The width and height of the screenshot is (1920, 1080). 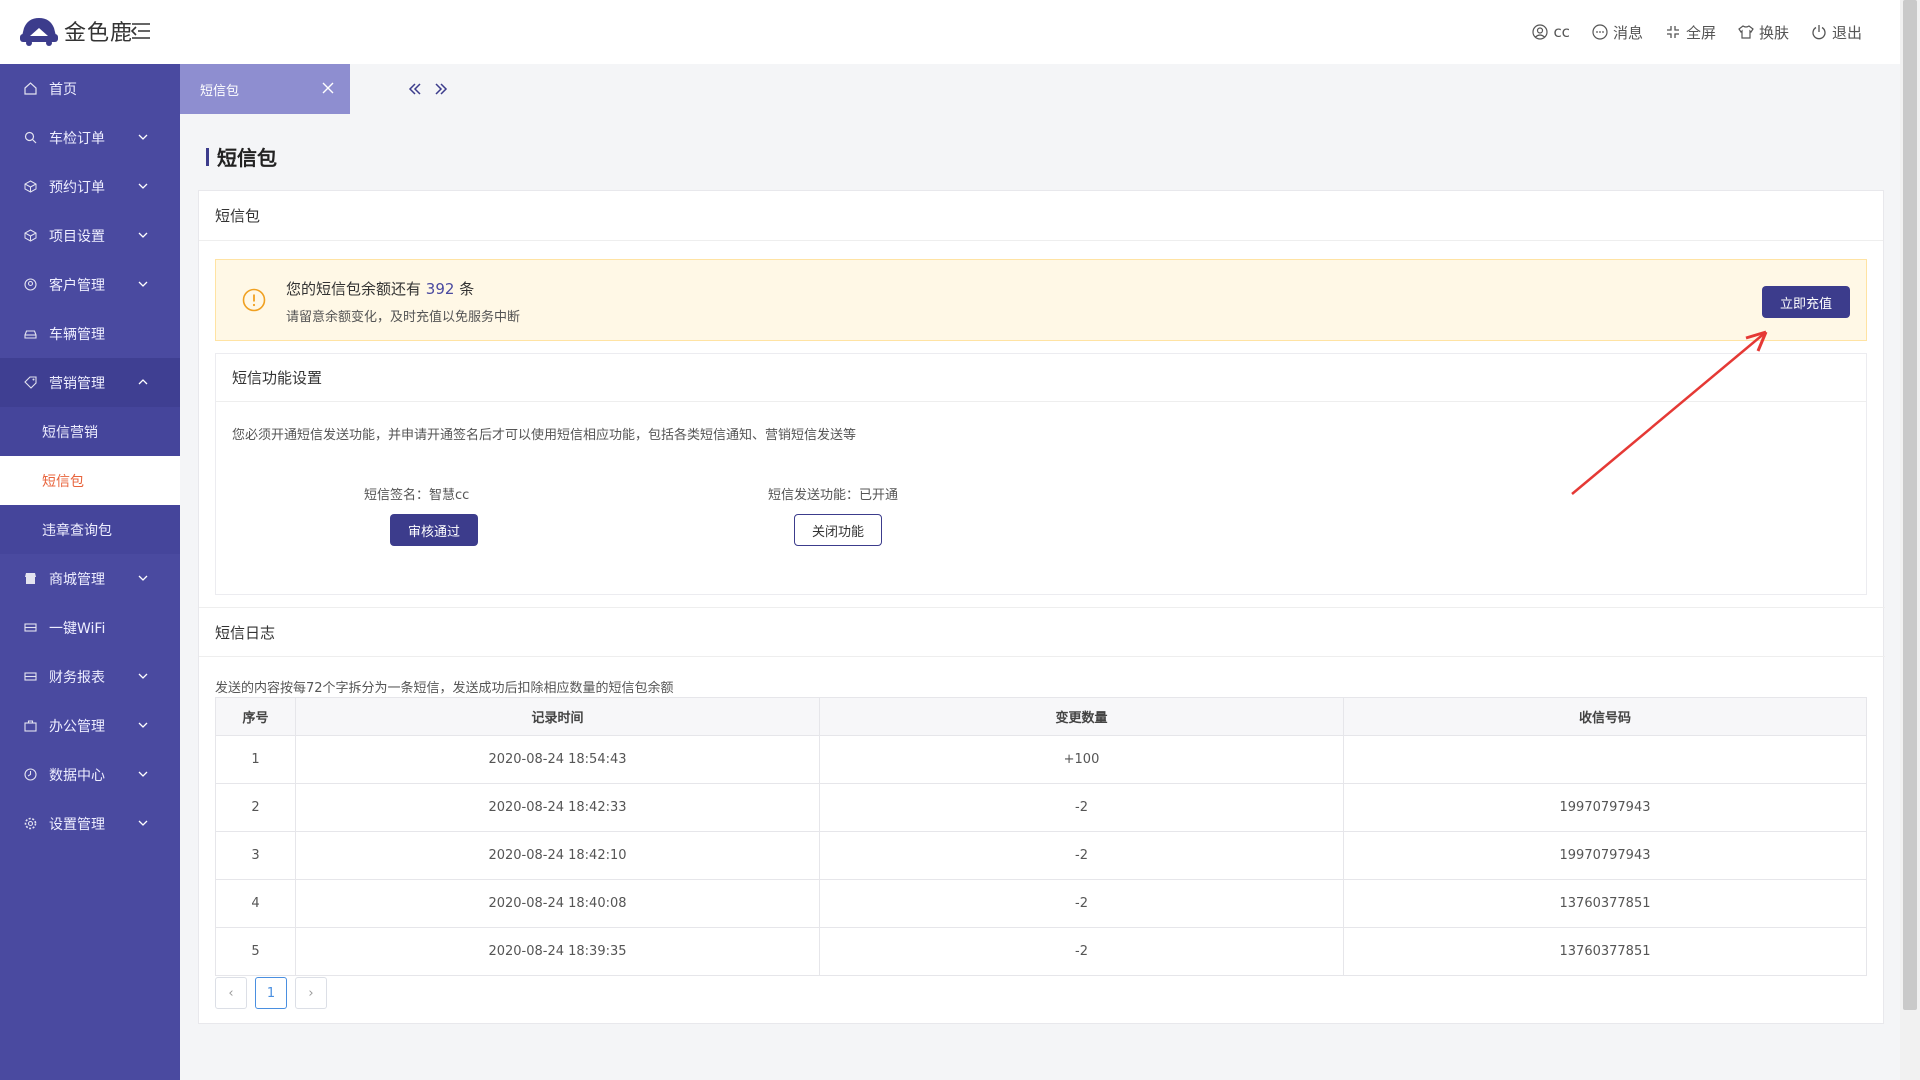 What do you see at coordinates (77, 824) in the screenshot?
I see `sidebar-item-label: 设置管理` at bounding box center [77, 824].